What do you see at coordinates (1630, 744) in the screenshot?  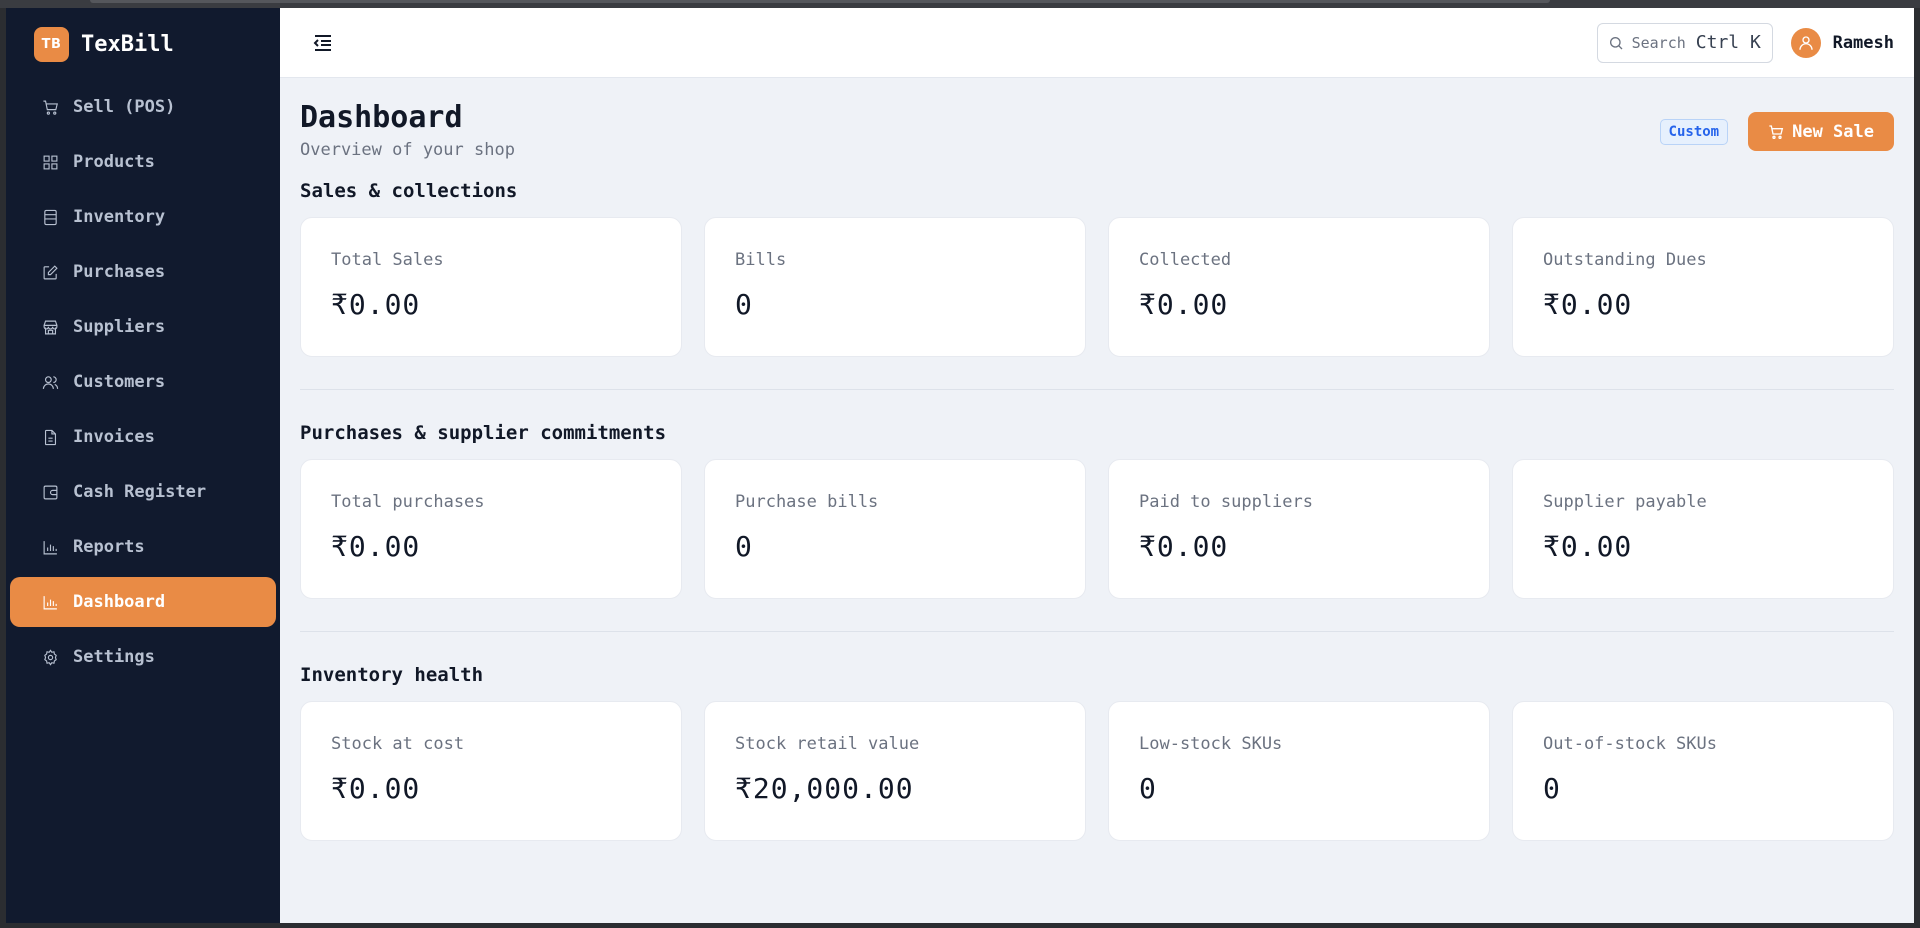 I see `stat-label: Out-of-stock SKUs` at bounding box center [1630, 744].